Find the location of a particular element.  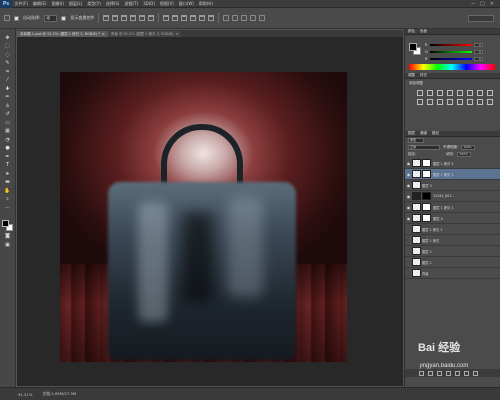

path-select-tool-icon: ➤ is located at coordinates (8, 174).